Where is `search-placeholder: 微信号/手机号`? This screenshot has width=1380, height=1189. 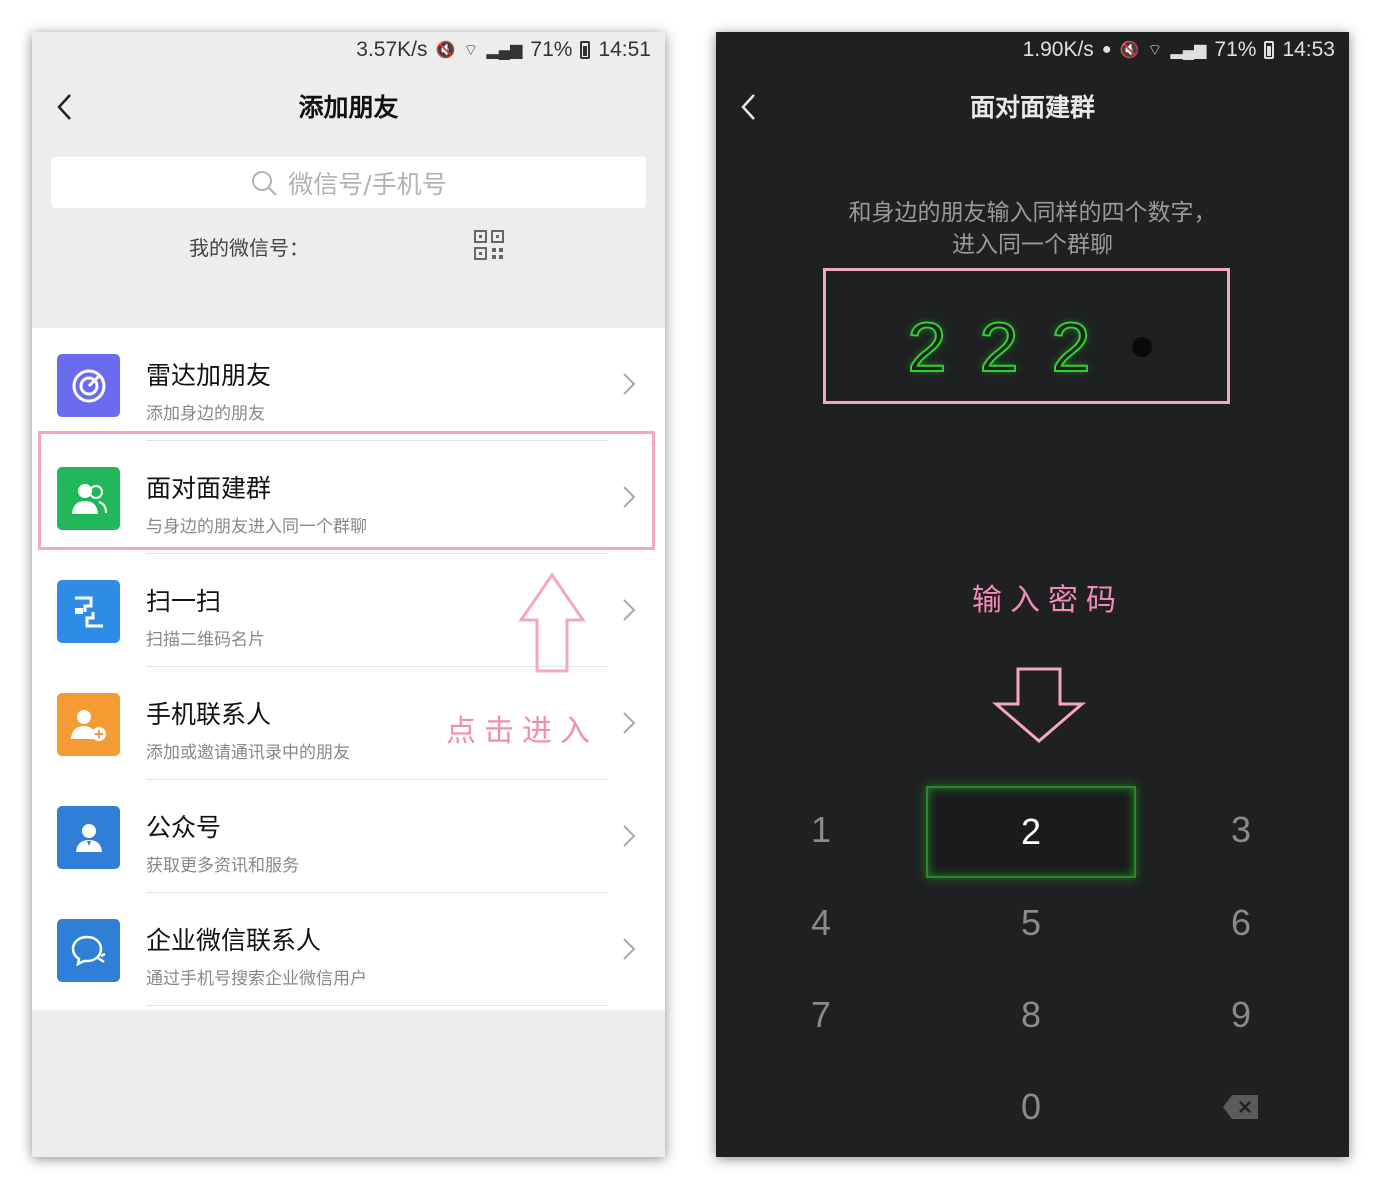 search-placeholder: 微信号/手机号 is located at coordinates (367, 184).